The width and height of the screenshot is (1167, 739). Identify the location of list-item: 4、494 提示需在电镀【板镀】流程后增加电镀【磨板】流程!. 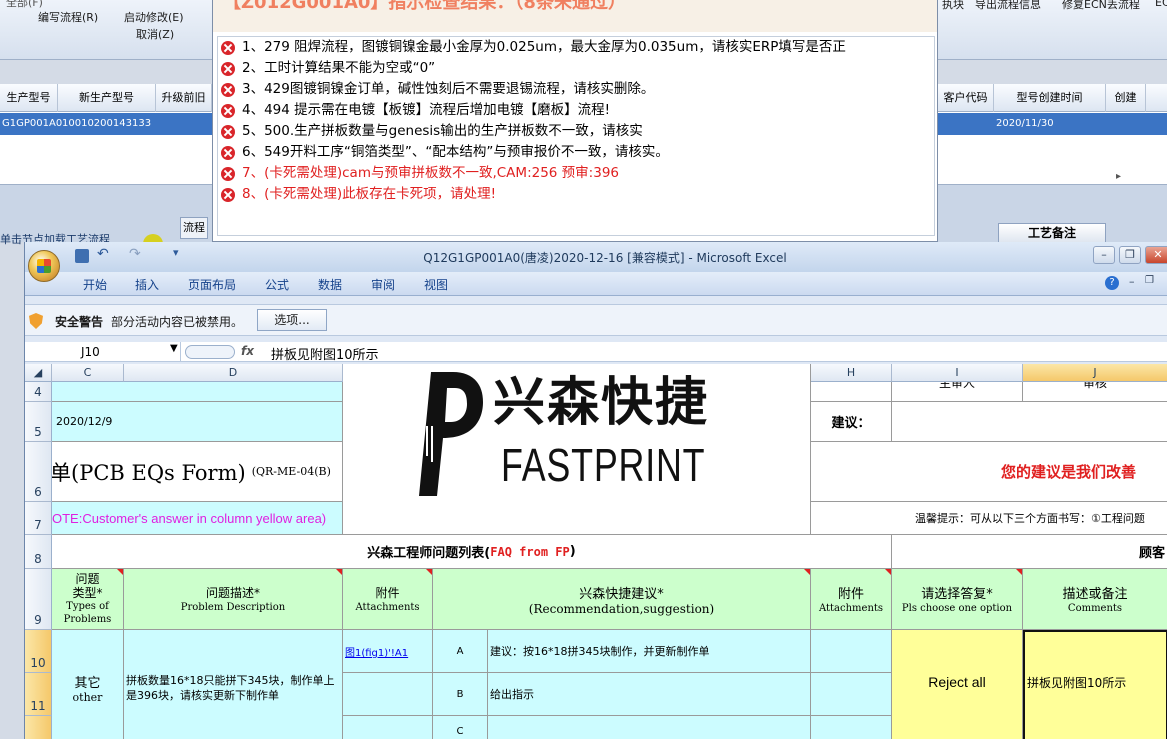
(576, 110).